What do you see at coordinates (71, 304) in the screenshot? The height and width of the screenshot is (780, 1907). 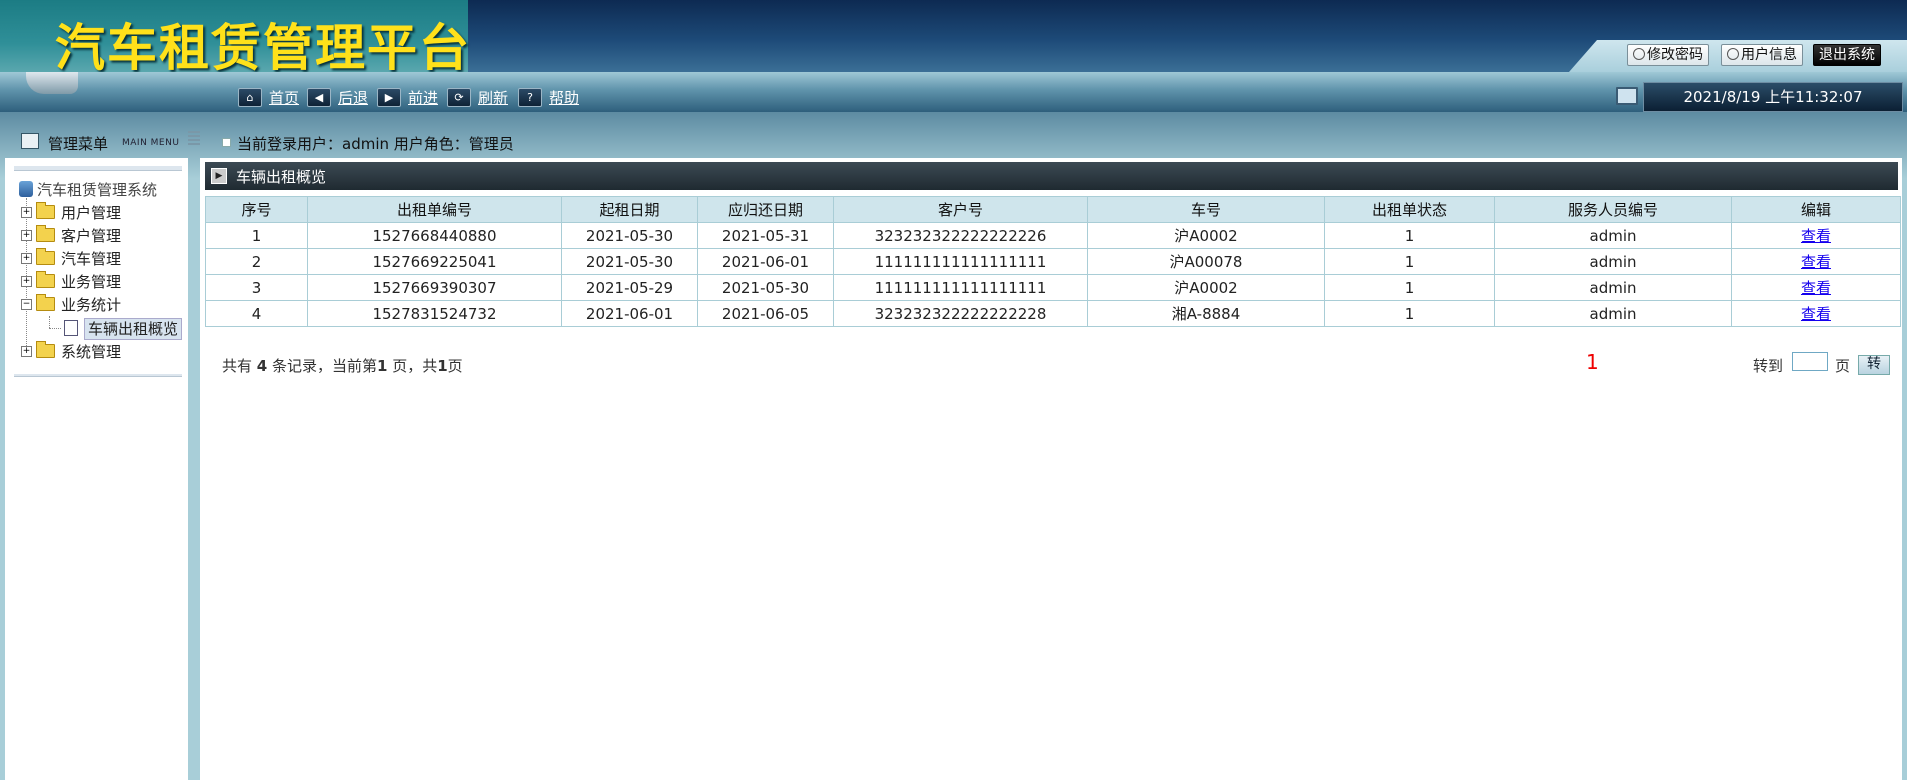 I see `sidebar-item-business-statistics: − 业务统计` at bounding box center [71, 304].